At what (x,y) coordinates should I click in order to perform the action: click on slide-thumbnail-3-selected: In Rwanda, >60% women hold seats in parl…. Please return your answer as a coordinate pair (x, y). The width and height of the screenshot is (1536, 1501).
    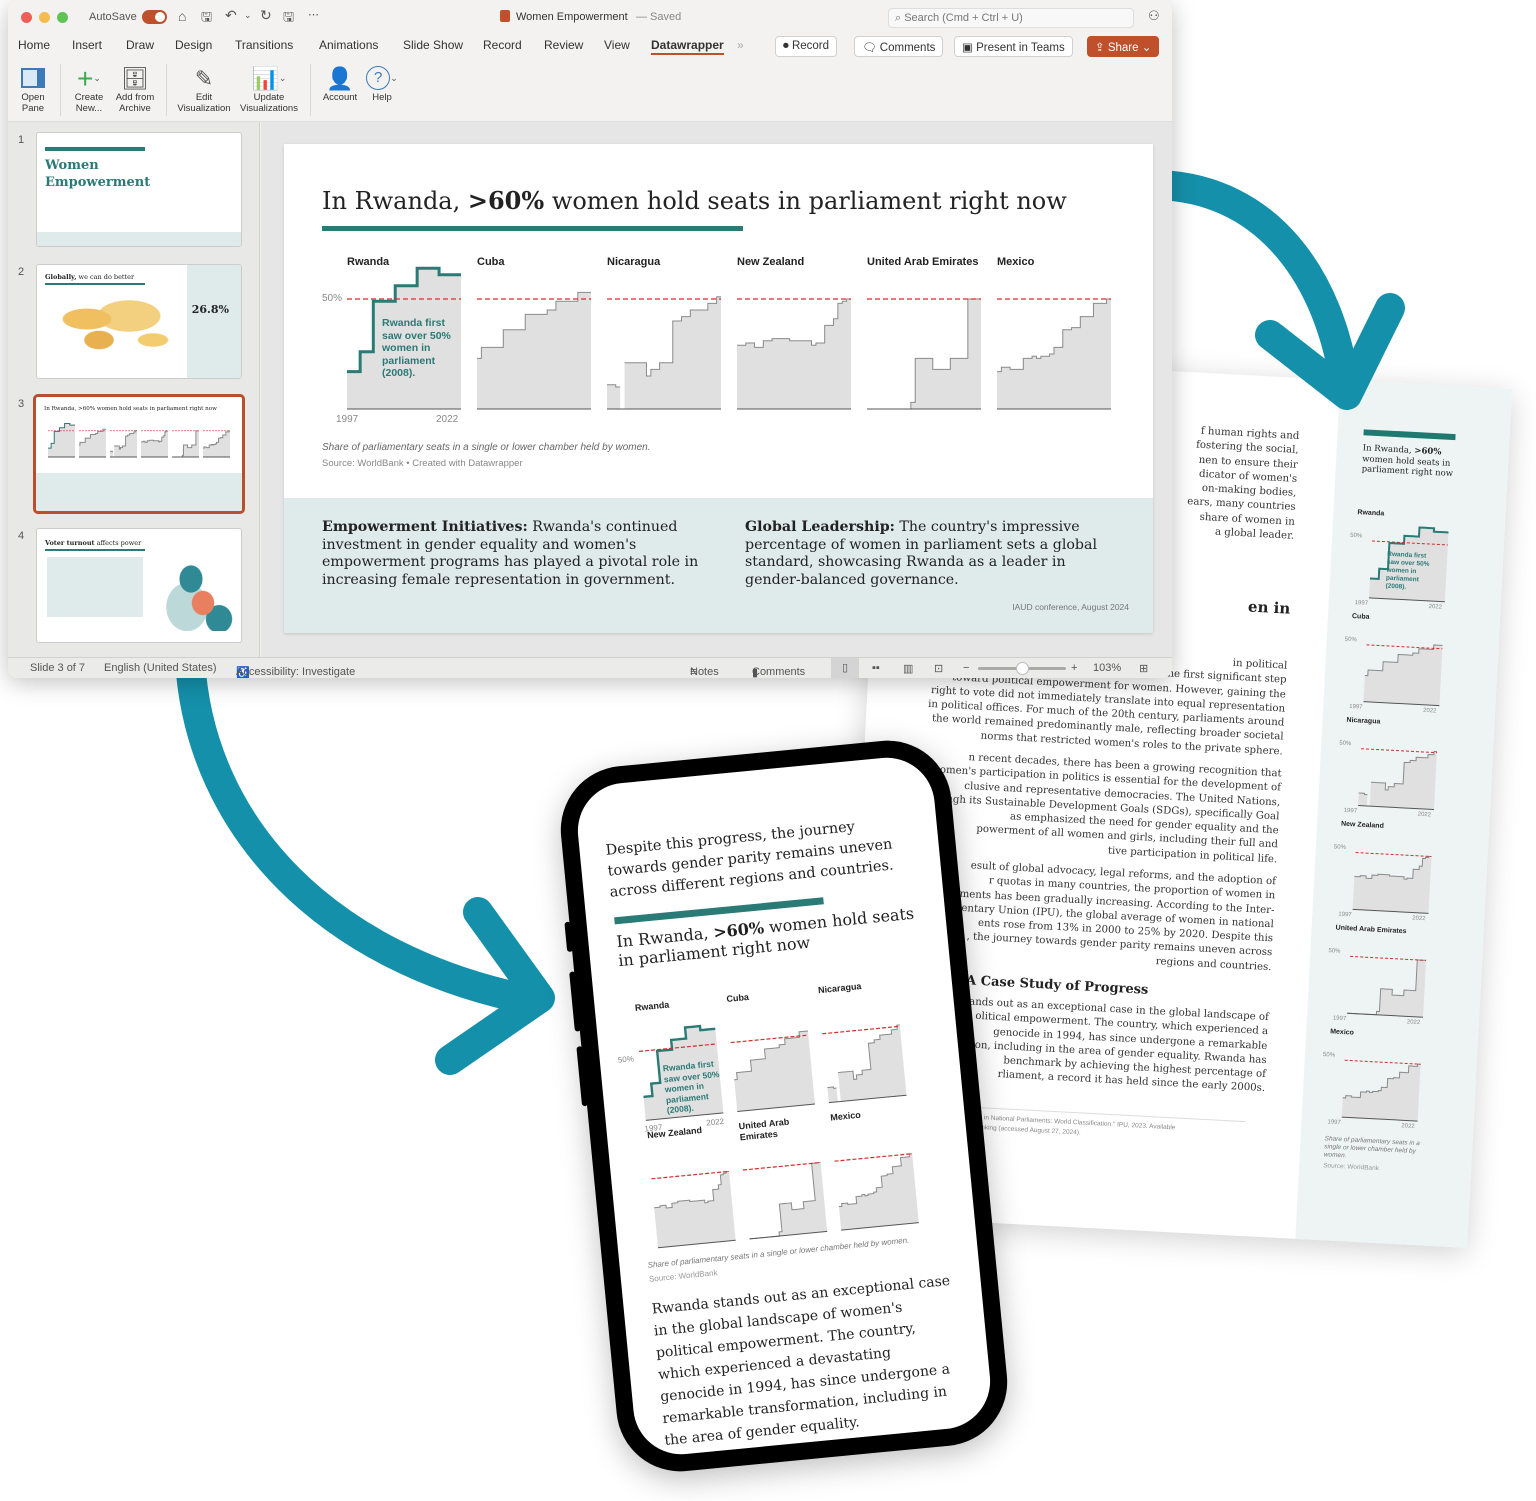
    Looking at the image, I should click on (139, 454).